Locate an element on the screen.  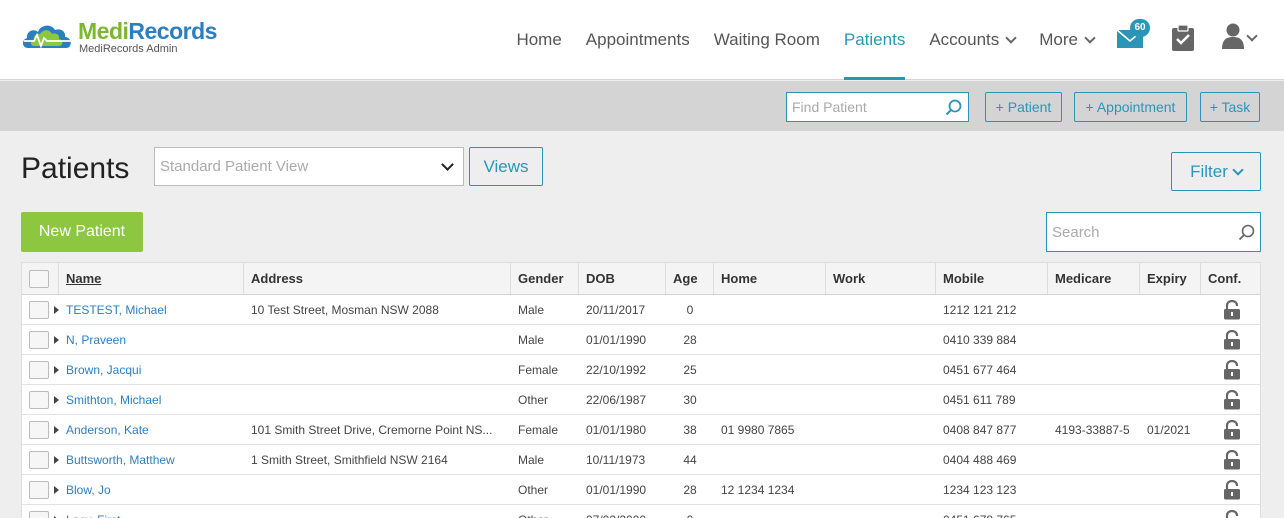
patient-name-link: Blow, Jo is located at coordinates (151, 489).